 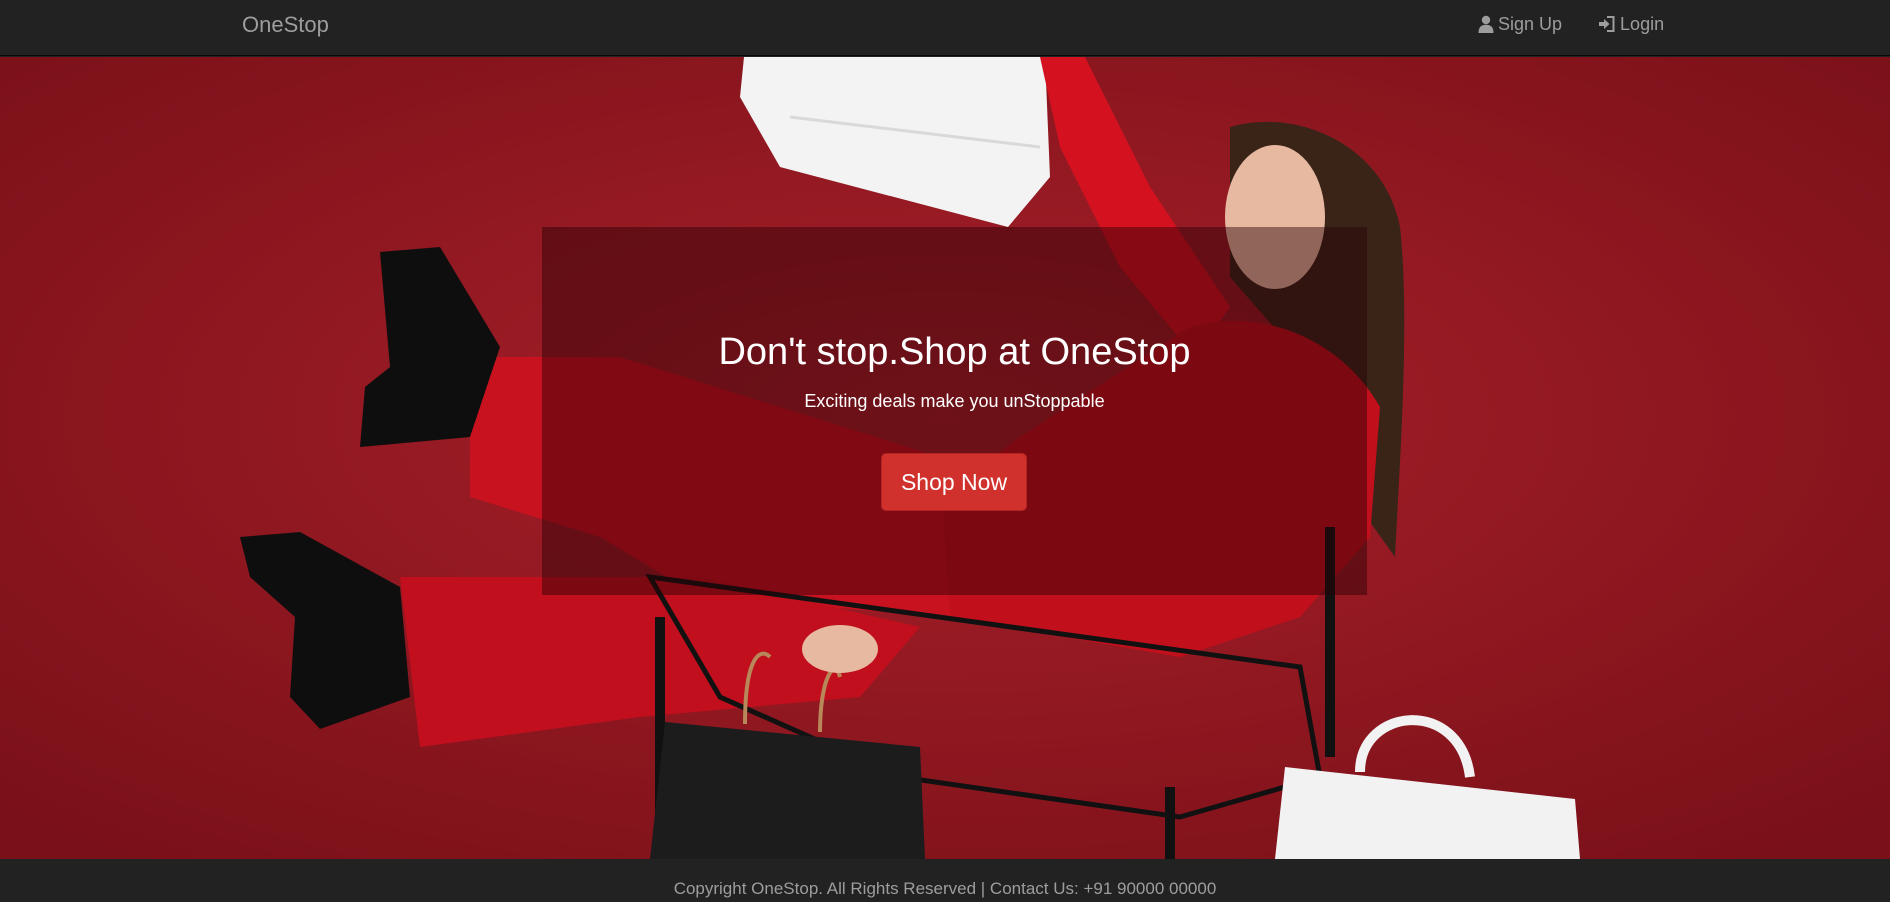 I want to click on top-navbar: OneStop Sign Up Login, so click(x=945, y=28).